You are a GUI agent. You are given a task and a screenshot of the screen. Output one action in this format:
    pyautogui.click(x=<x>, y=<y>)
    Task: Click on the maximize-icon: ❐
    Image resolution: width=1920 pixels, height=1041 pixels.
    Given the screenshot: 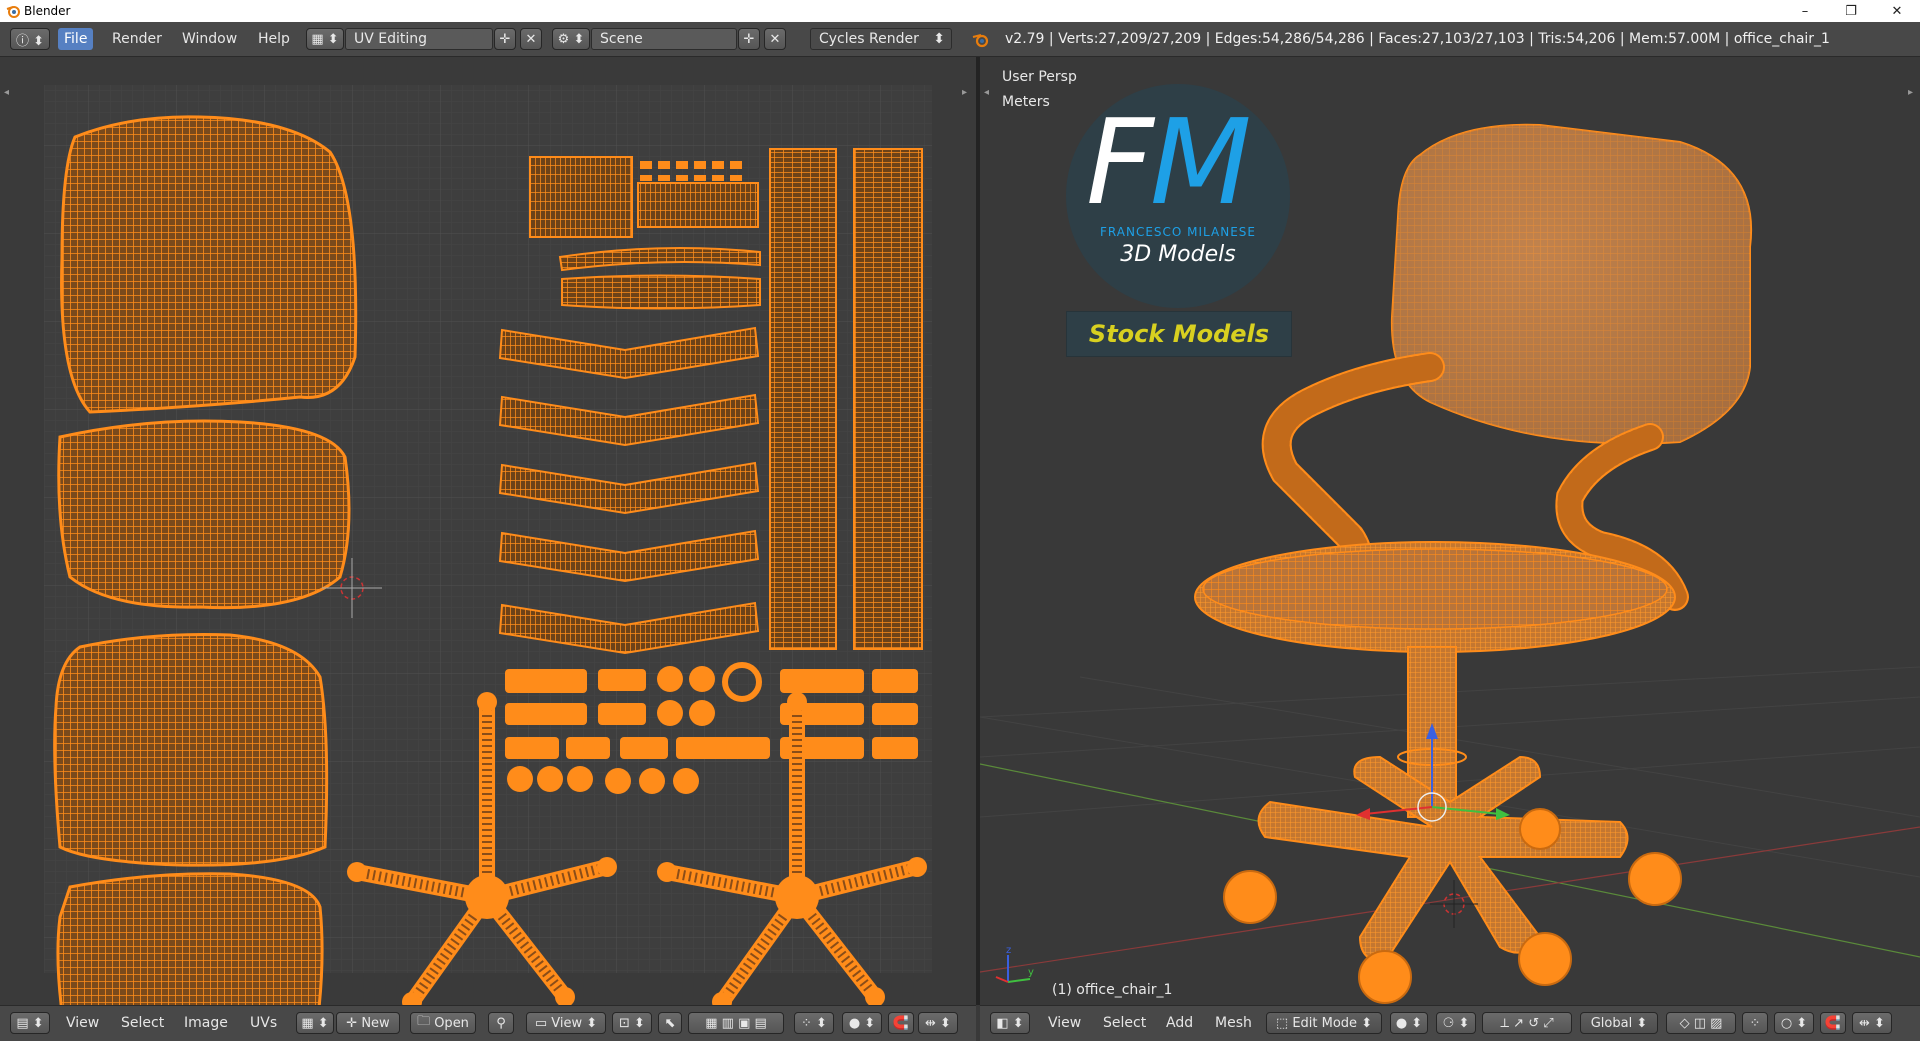 What is the action you would take?
    pyautogui.click(x=1851, y=11)
    